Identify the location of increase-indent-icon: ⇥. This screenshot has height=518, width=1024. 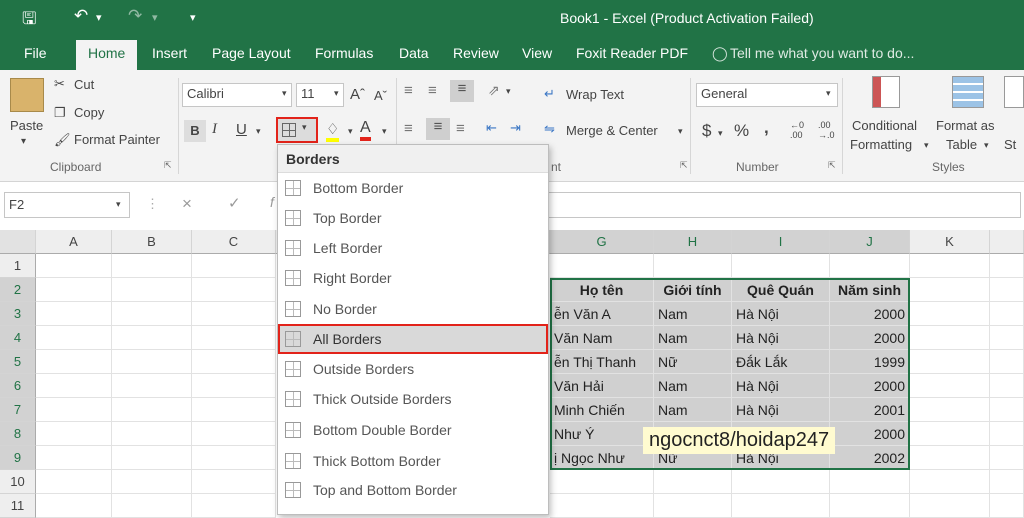
(515, 128).